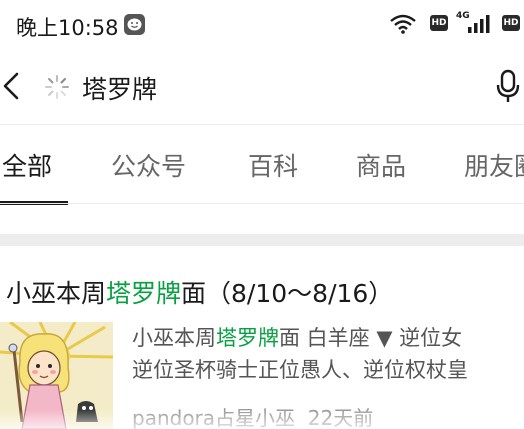 Image resolution: width=524 pixels, height=429 pixels. What do you see at coordinates (214, 417) in the screenshot?
I see `result-source: pandora占星小巫` at bounding box center [214, 417].